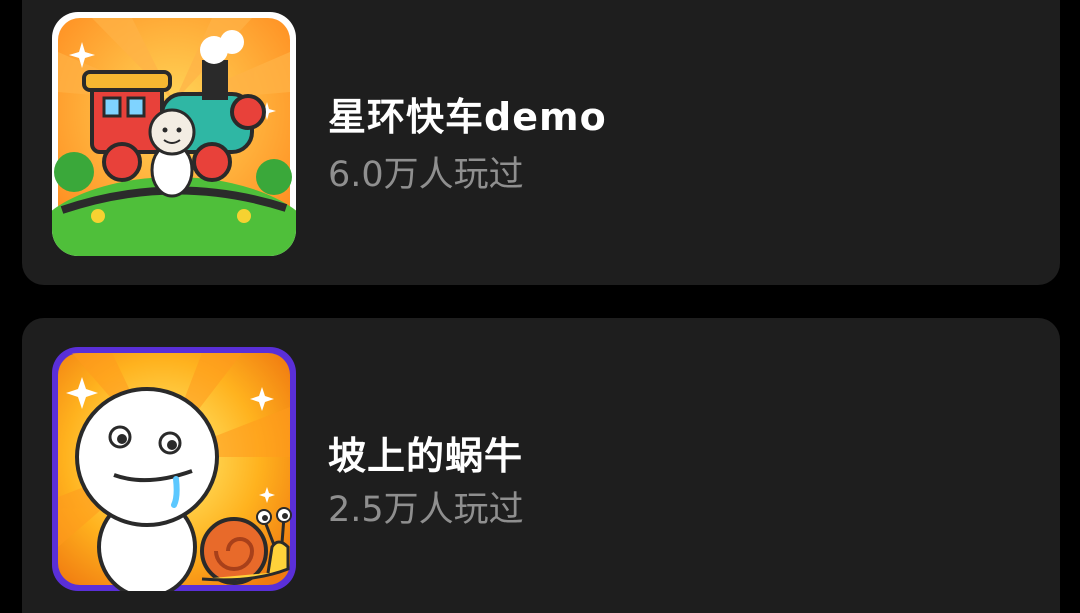 The image size is (1080, 613). I want to click on snail-game-icon, so click(174, 469).